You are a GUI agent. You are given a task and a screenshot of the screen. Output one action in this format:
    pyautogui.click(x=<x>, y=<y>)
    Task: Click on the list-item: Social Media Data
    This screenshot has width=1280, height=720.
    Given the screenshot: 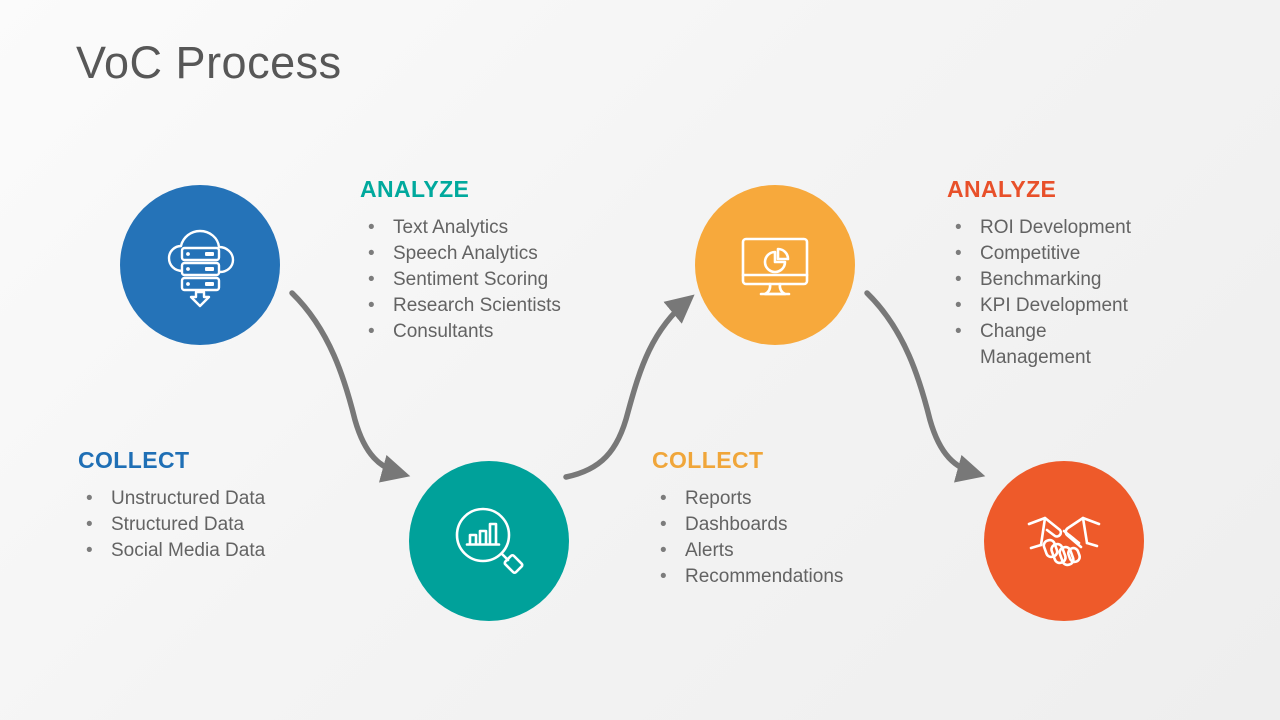 What is the action you would take?
    pyautogui.click(x=208, y=551)
    